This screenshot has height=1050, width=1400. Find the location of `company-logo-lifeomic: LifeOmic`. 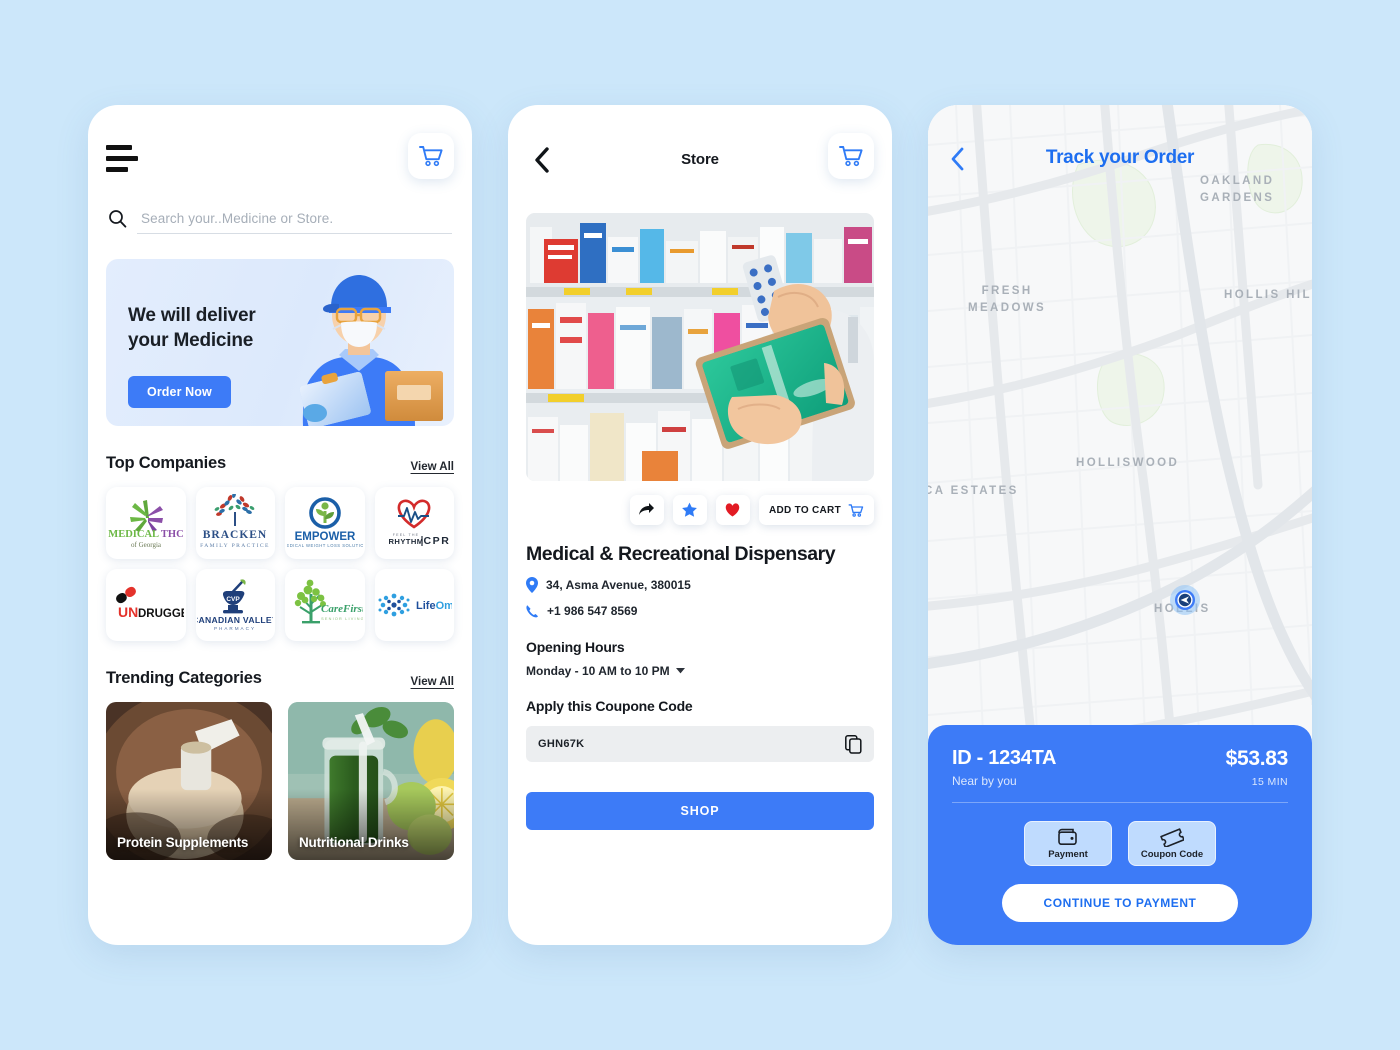

company-logo-lifeomic: LifeOmic is located at coordinates (414, 605).